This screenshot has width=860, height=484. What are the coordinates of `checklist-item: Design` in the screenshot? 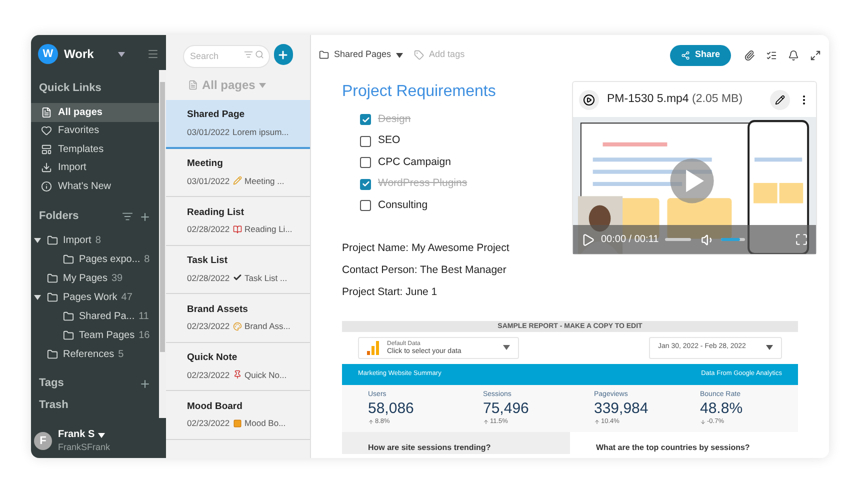 It's located at (394, 119).